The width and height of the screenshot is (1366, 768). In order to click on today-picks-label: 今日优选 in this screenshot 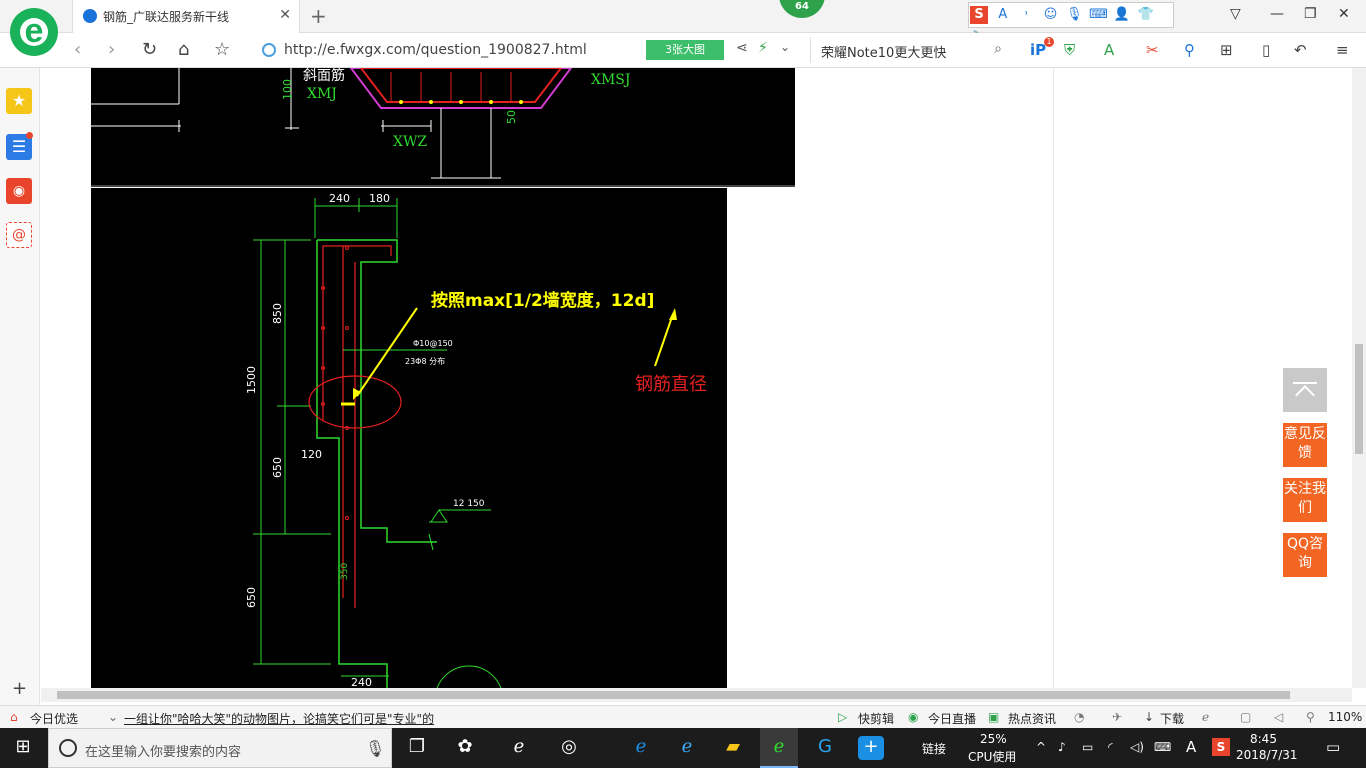, I will do `click(54, 718)`.